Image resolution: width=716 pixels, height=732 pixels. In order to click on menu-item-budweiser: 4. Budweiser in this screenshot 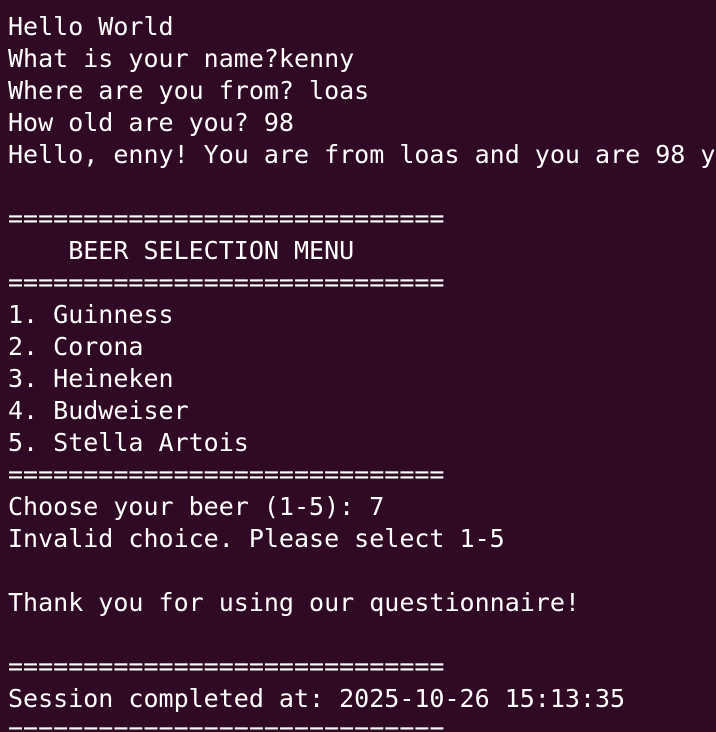, I will do `click(98, 410)`.